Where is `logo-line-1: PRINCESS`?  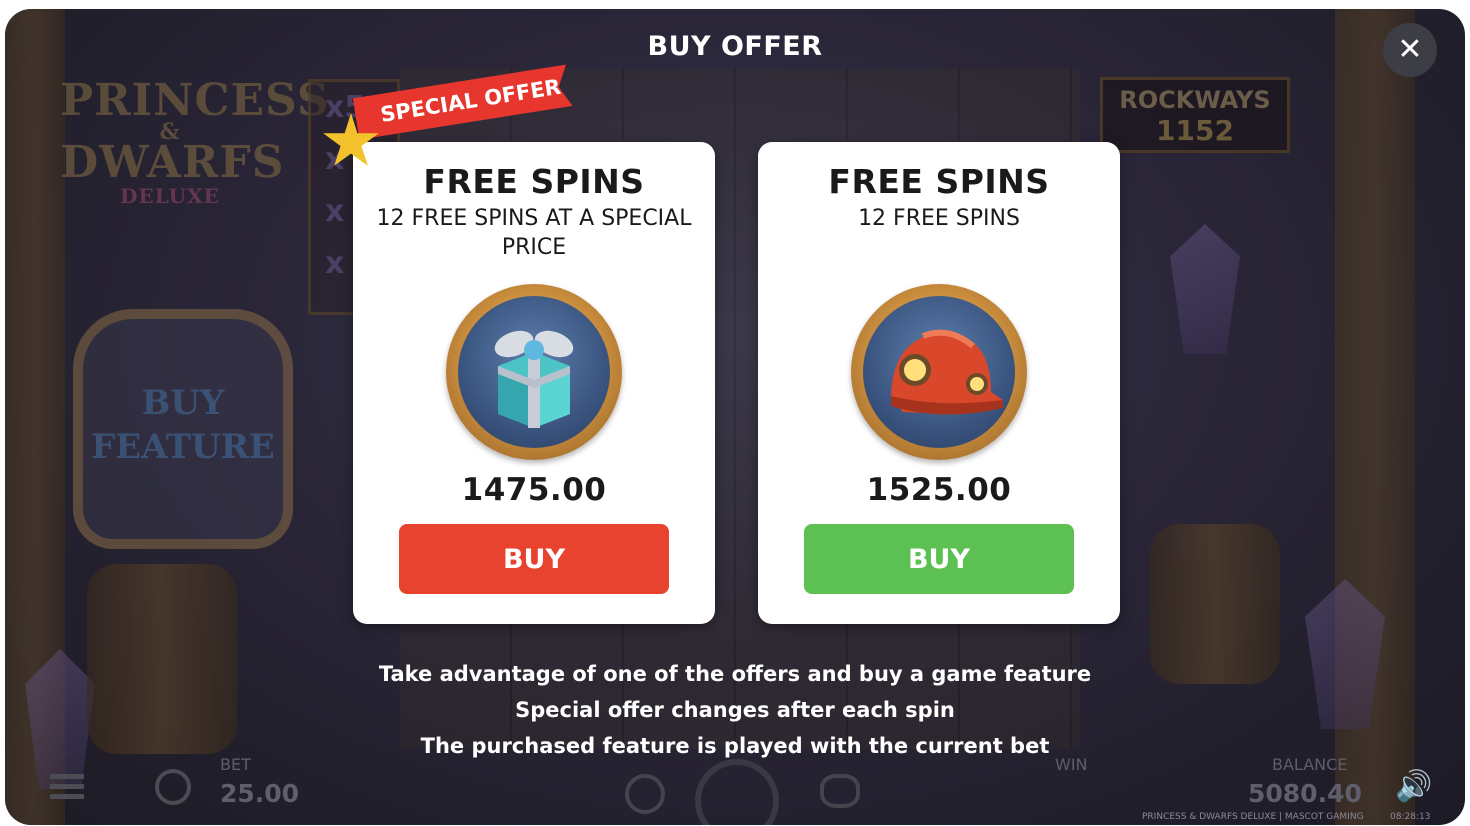 logo-line-1: PRINCESS is located at coordinates (195, 100).